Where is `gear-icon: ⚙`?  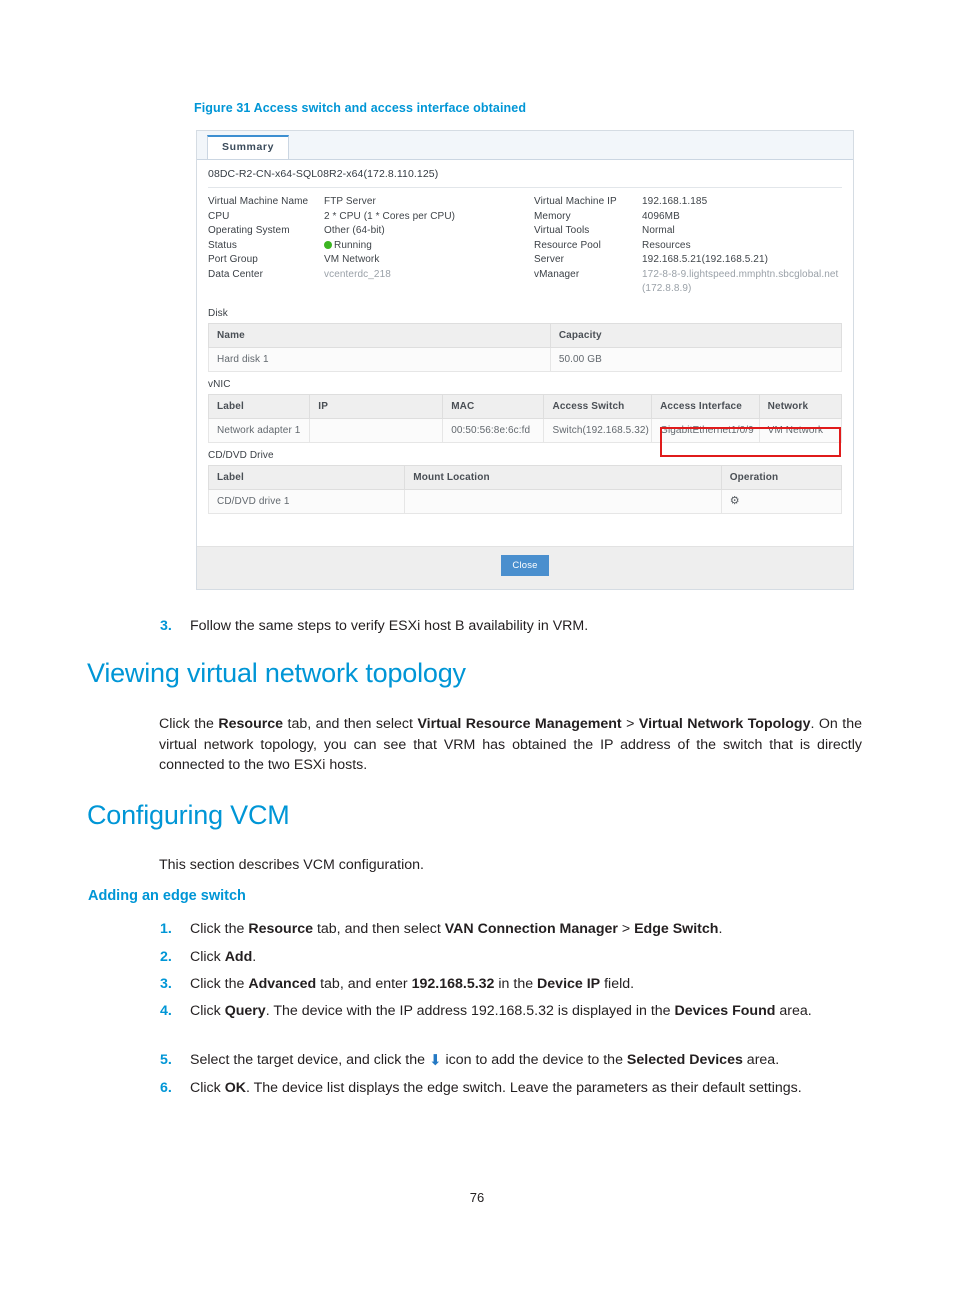
gear-icon: ⚙ is located at coordinates (735, 501).